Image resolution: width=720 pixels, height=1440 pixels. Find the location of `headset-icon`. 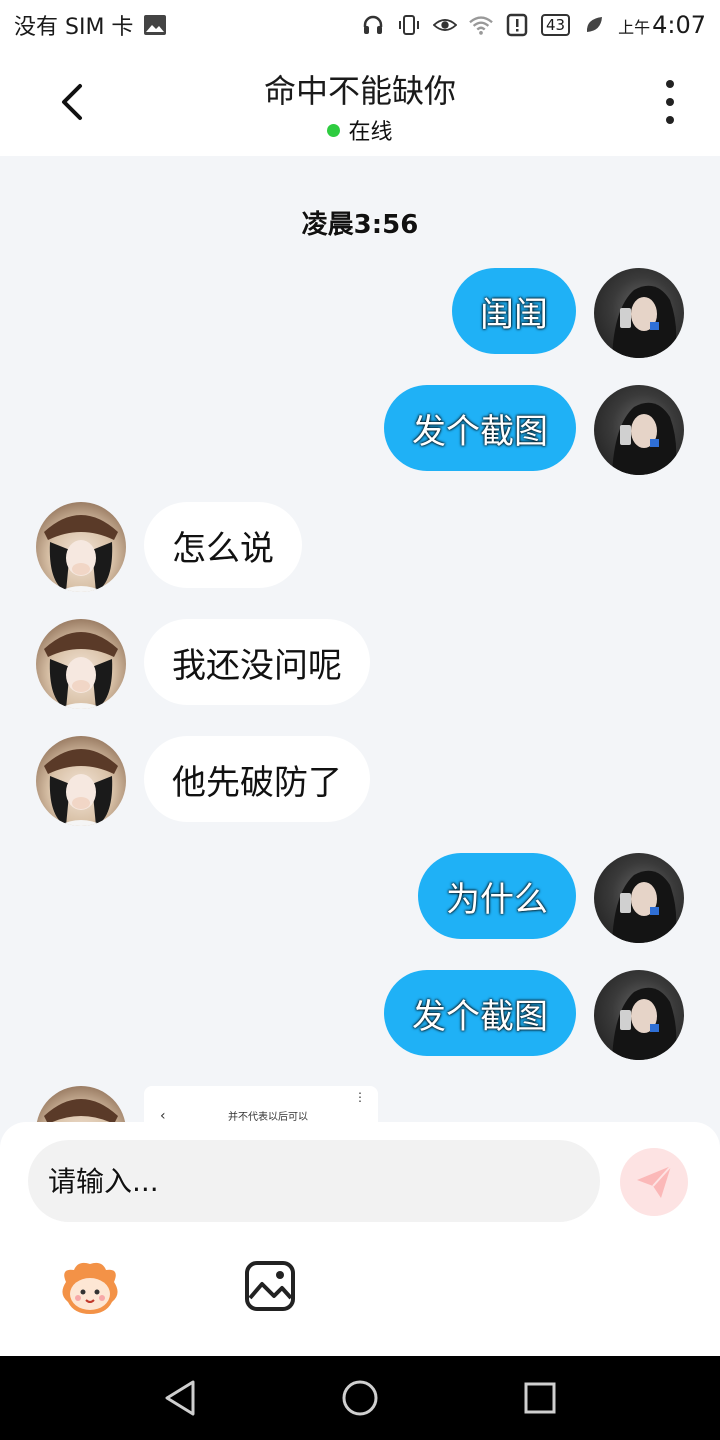

headset-icon is located at coordinates (373, 25).